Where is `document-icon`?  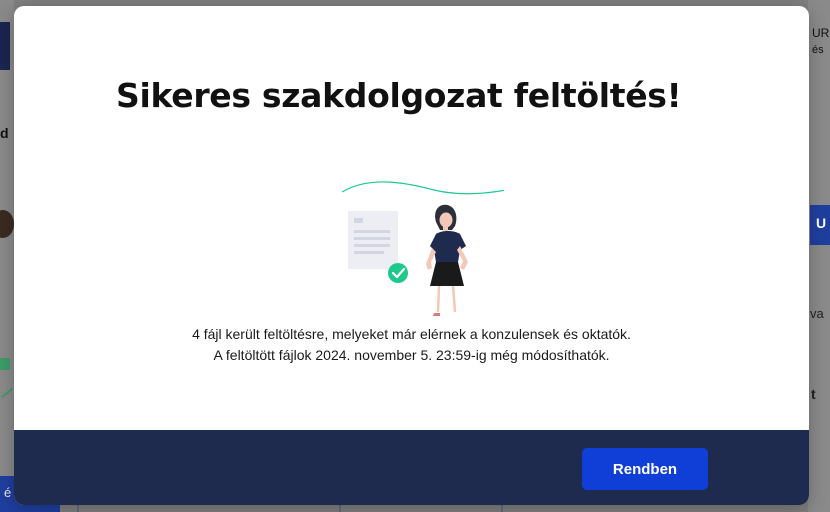 document-icon is located at coordinates (373, 240).